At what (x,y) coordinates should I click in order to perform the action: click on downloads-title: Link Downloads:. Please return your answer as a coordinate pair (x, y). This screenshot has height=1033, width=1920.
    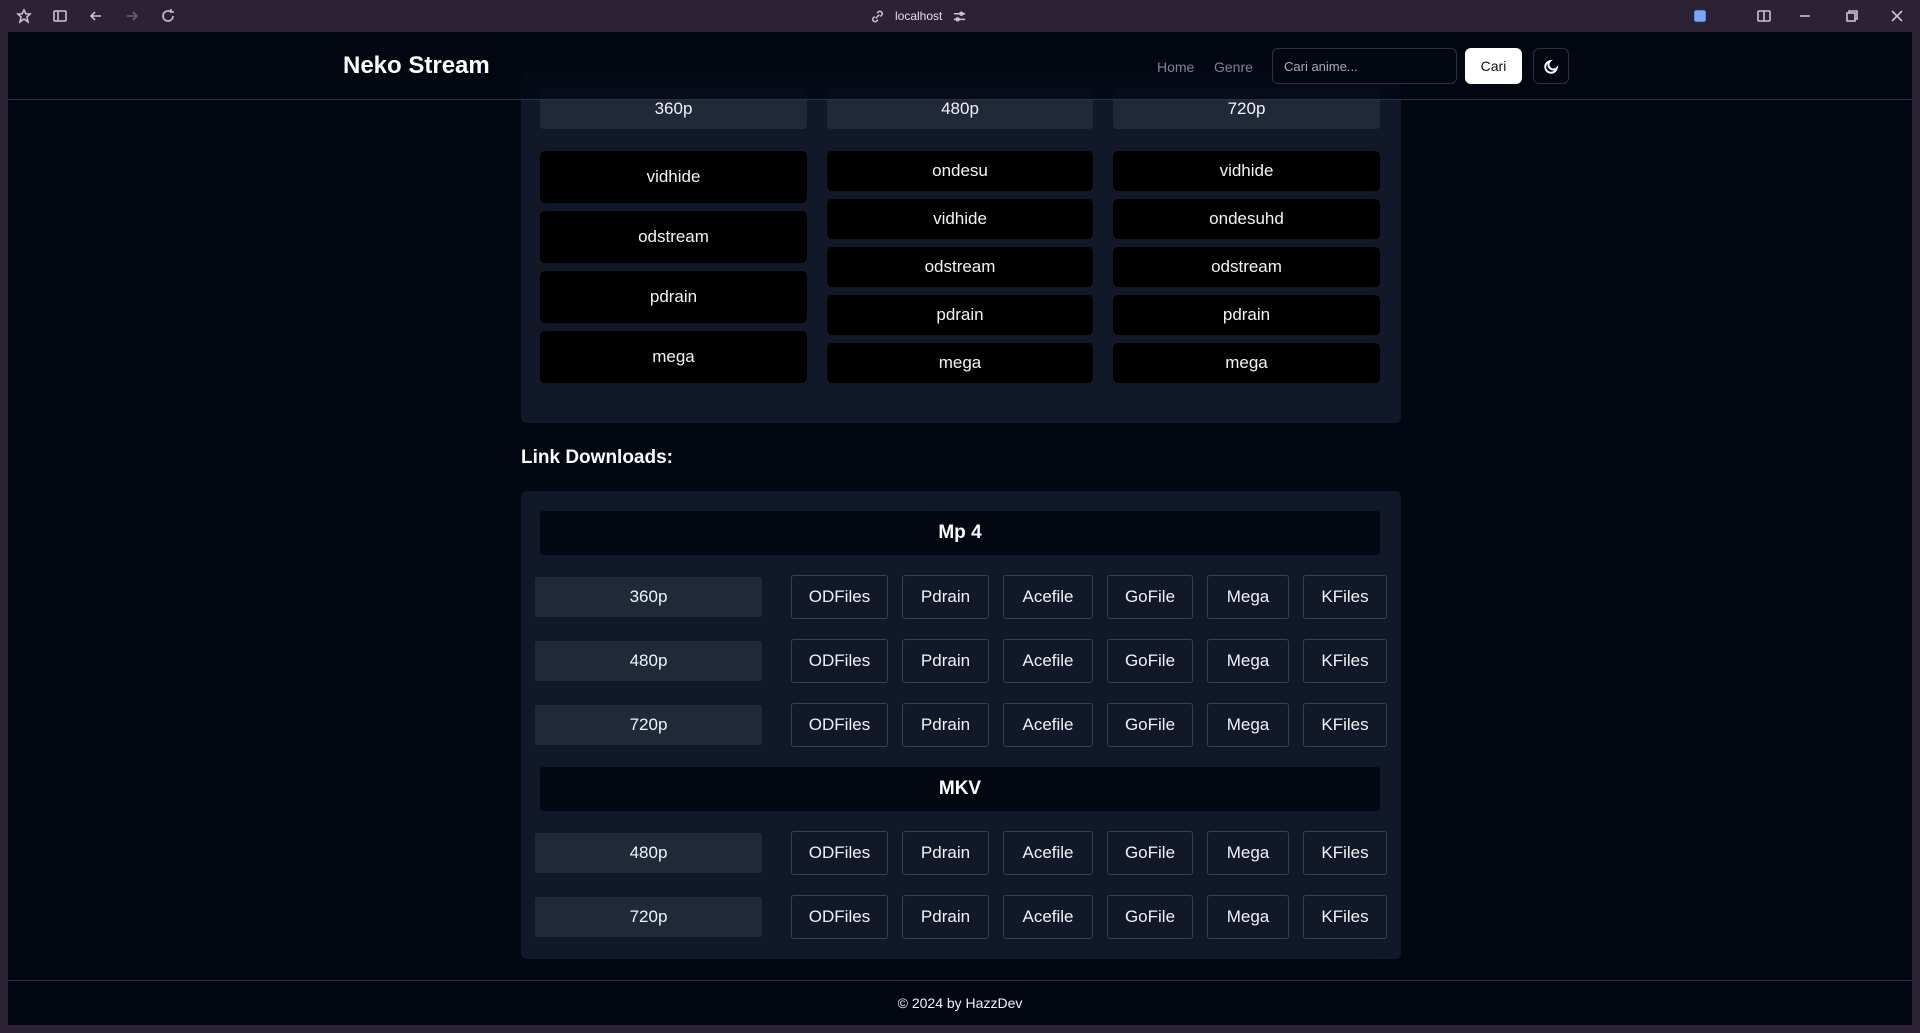
    Looking at the image, I should click on (597, 457).